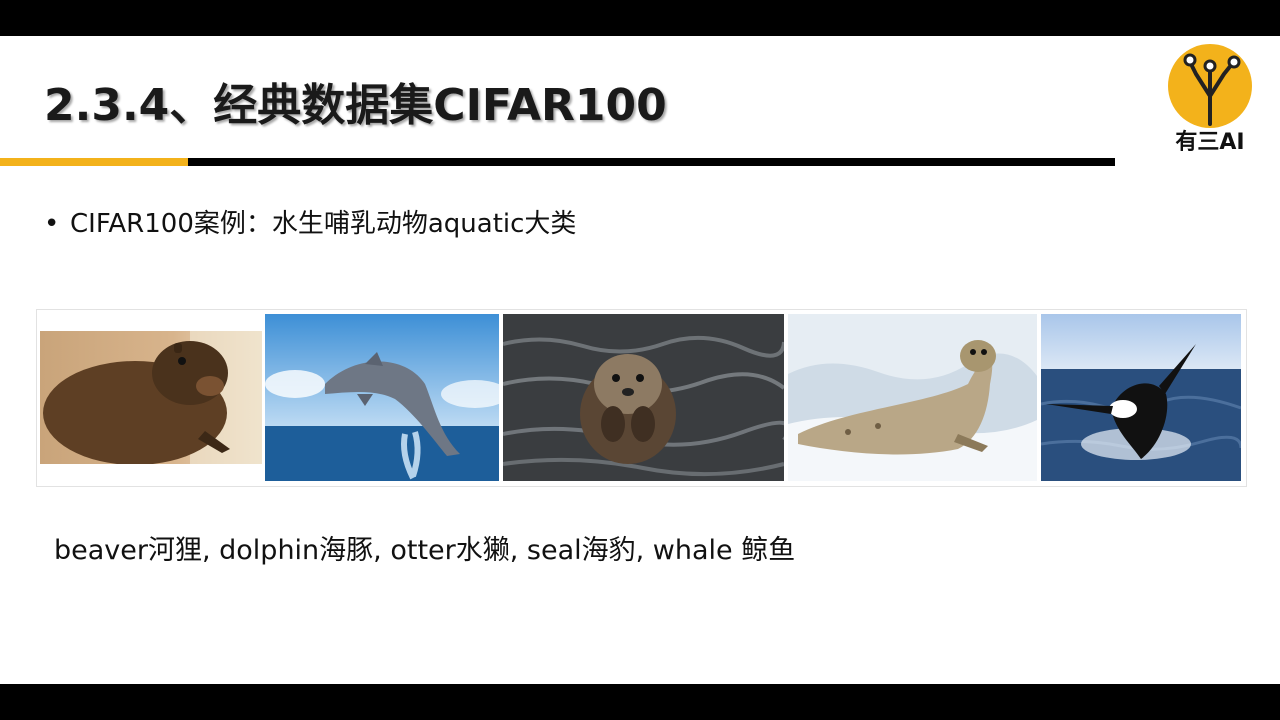 The height and width of the screenshot is (720, 1280). I want to click on title-rule, so click(651, 162).